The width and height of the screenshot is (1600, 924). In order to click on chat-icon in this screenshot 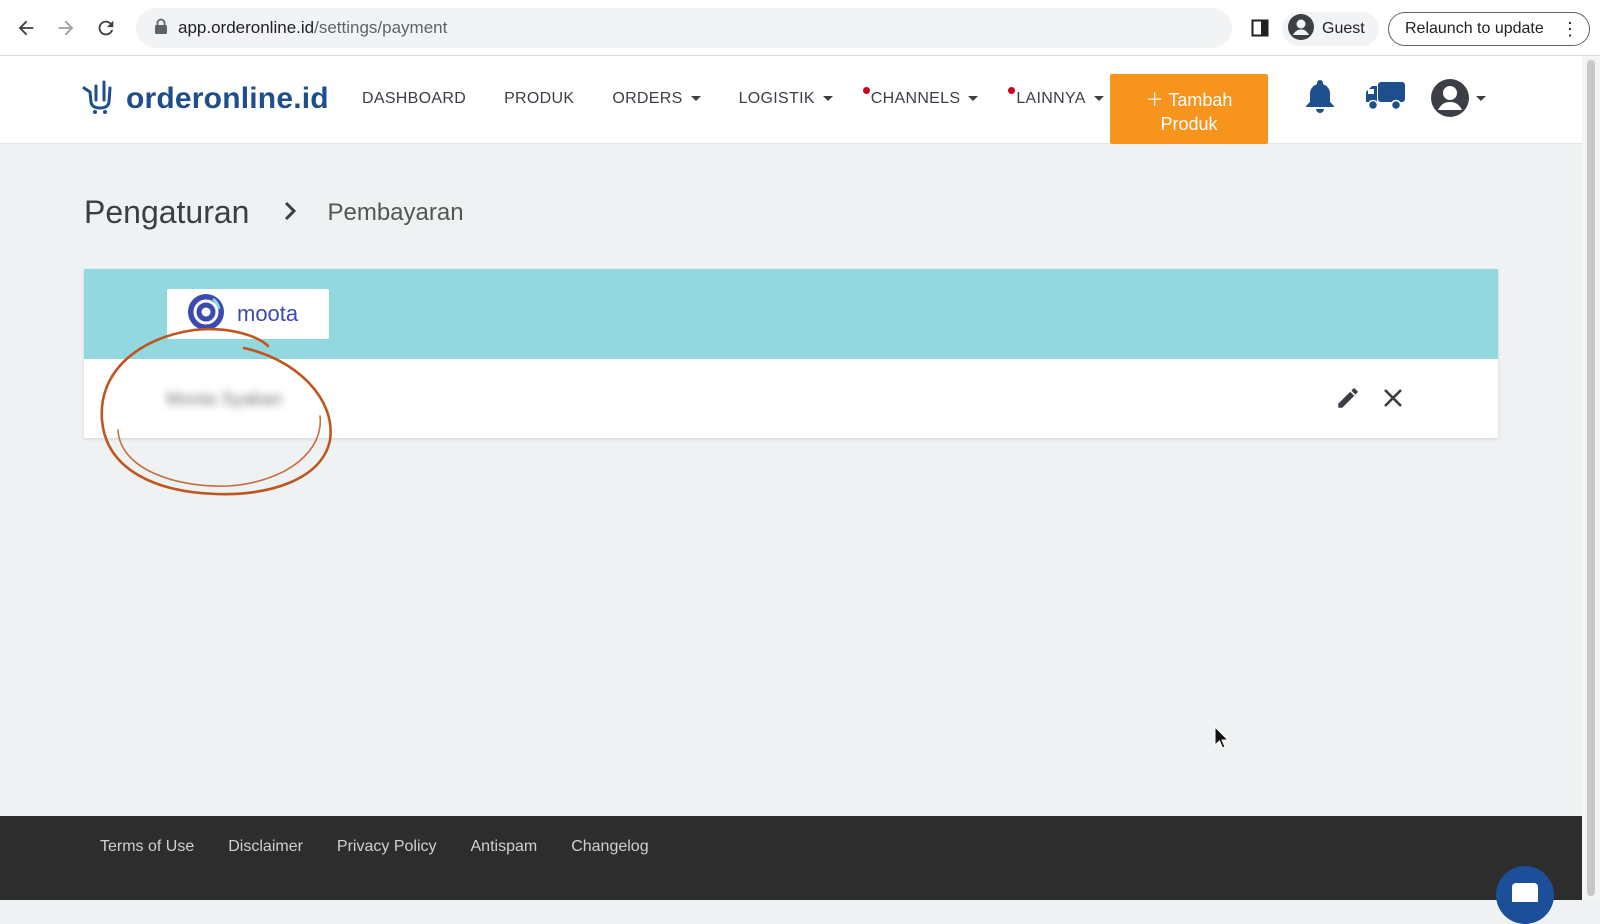, I will do `click(1525, 894)`.